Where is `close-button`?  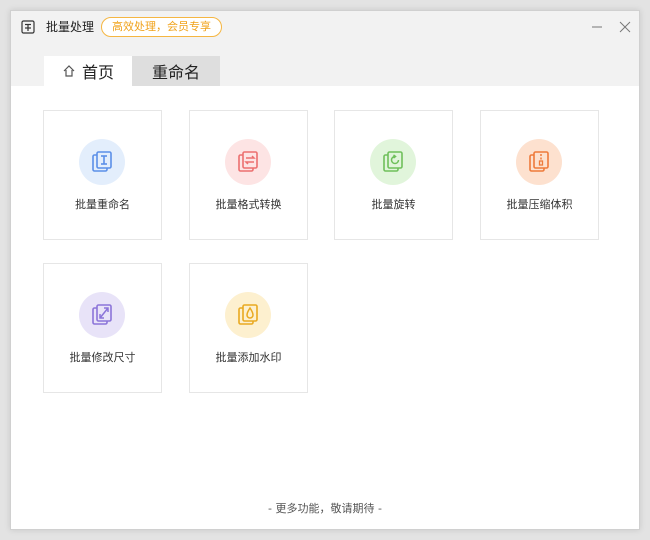 close-button is located at coordinates (625, 27).